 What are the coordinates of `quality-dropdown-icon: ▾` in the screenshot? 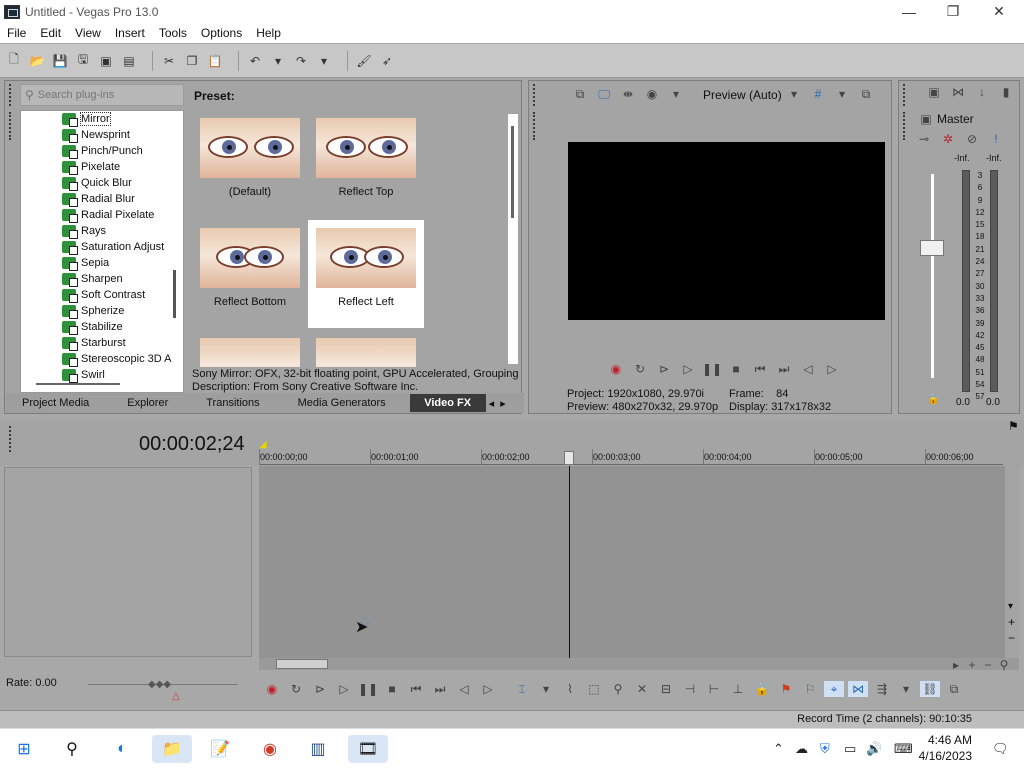 It's located at (676, 94).